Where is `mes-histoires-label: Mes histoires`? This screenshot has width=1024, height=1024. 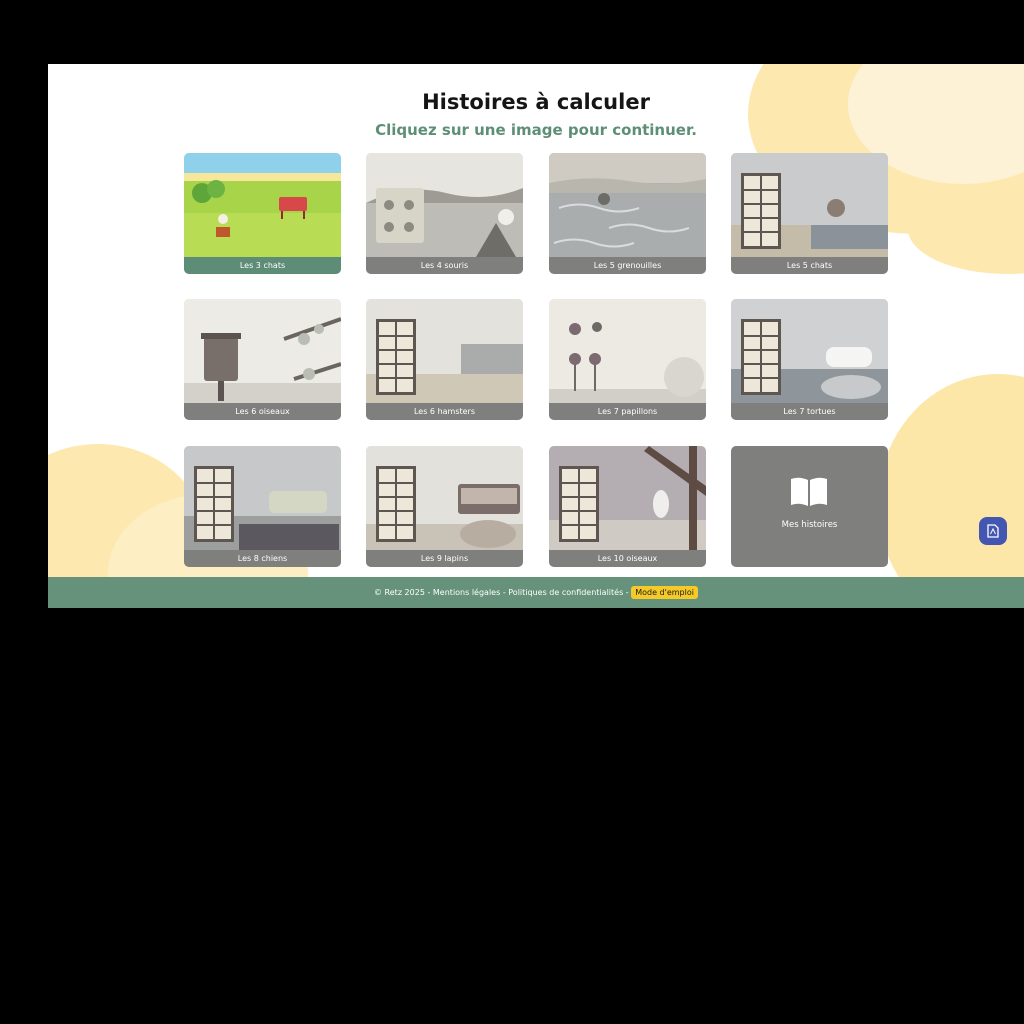
mes-histoires-label: Mes histoires is located at coordinates (809, 525).